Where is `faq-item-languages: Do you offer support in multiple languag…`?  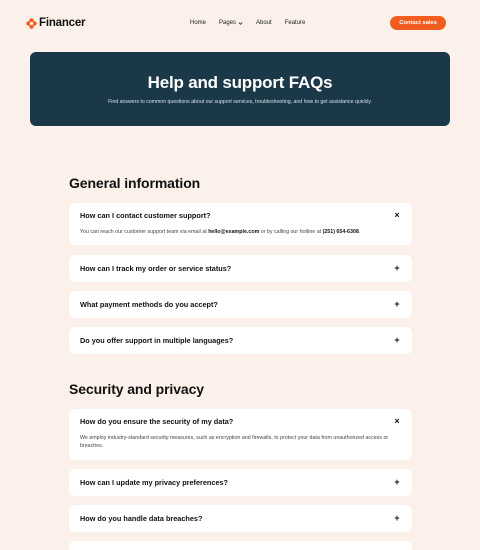 faq-item-languages: Do you offer support in multiple languag… is located at coordinates (240, 340).